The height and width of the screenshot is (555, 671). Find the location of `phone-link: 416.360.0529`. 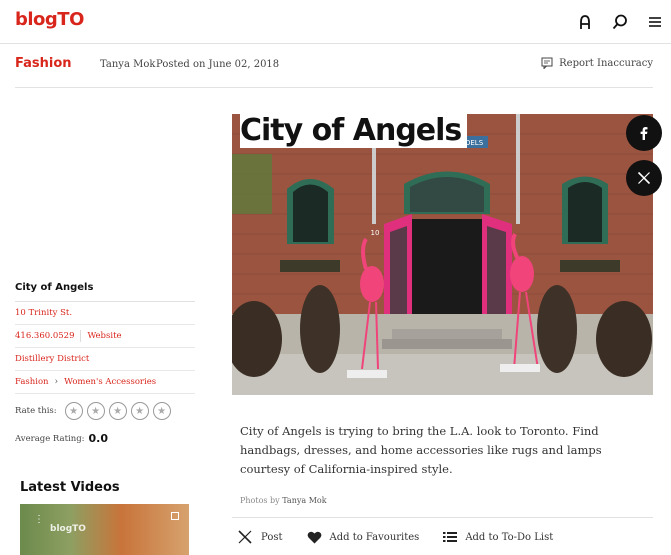

phone-link: 416.360.0529 is located at coordinates (44, 336).